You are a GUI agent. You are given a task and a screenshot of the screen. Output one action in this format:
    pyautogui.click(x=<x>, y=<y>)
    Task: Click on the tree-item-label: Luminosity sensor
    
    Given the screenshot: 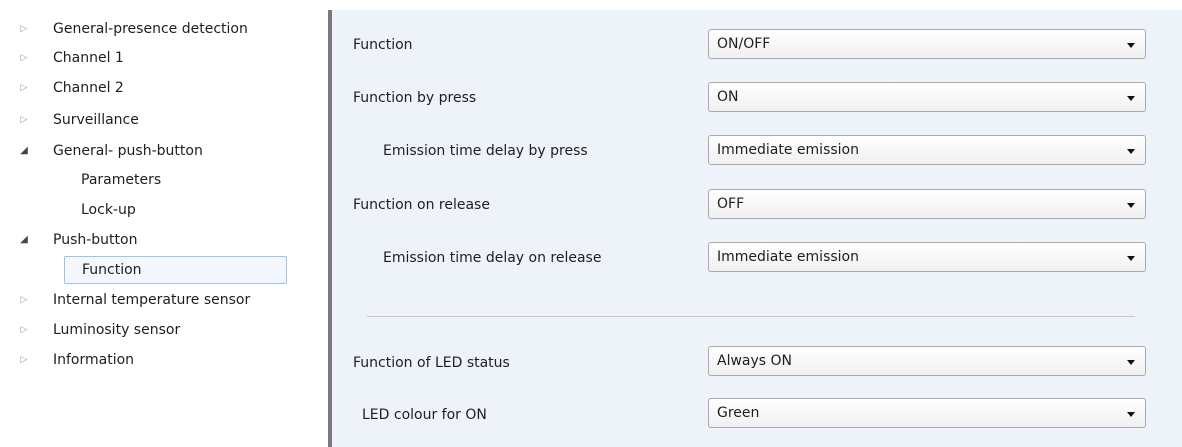 What is the action you would take?
    pyautogui.click(x=117, y=330)
    